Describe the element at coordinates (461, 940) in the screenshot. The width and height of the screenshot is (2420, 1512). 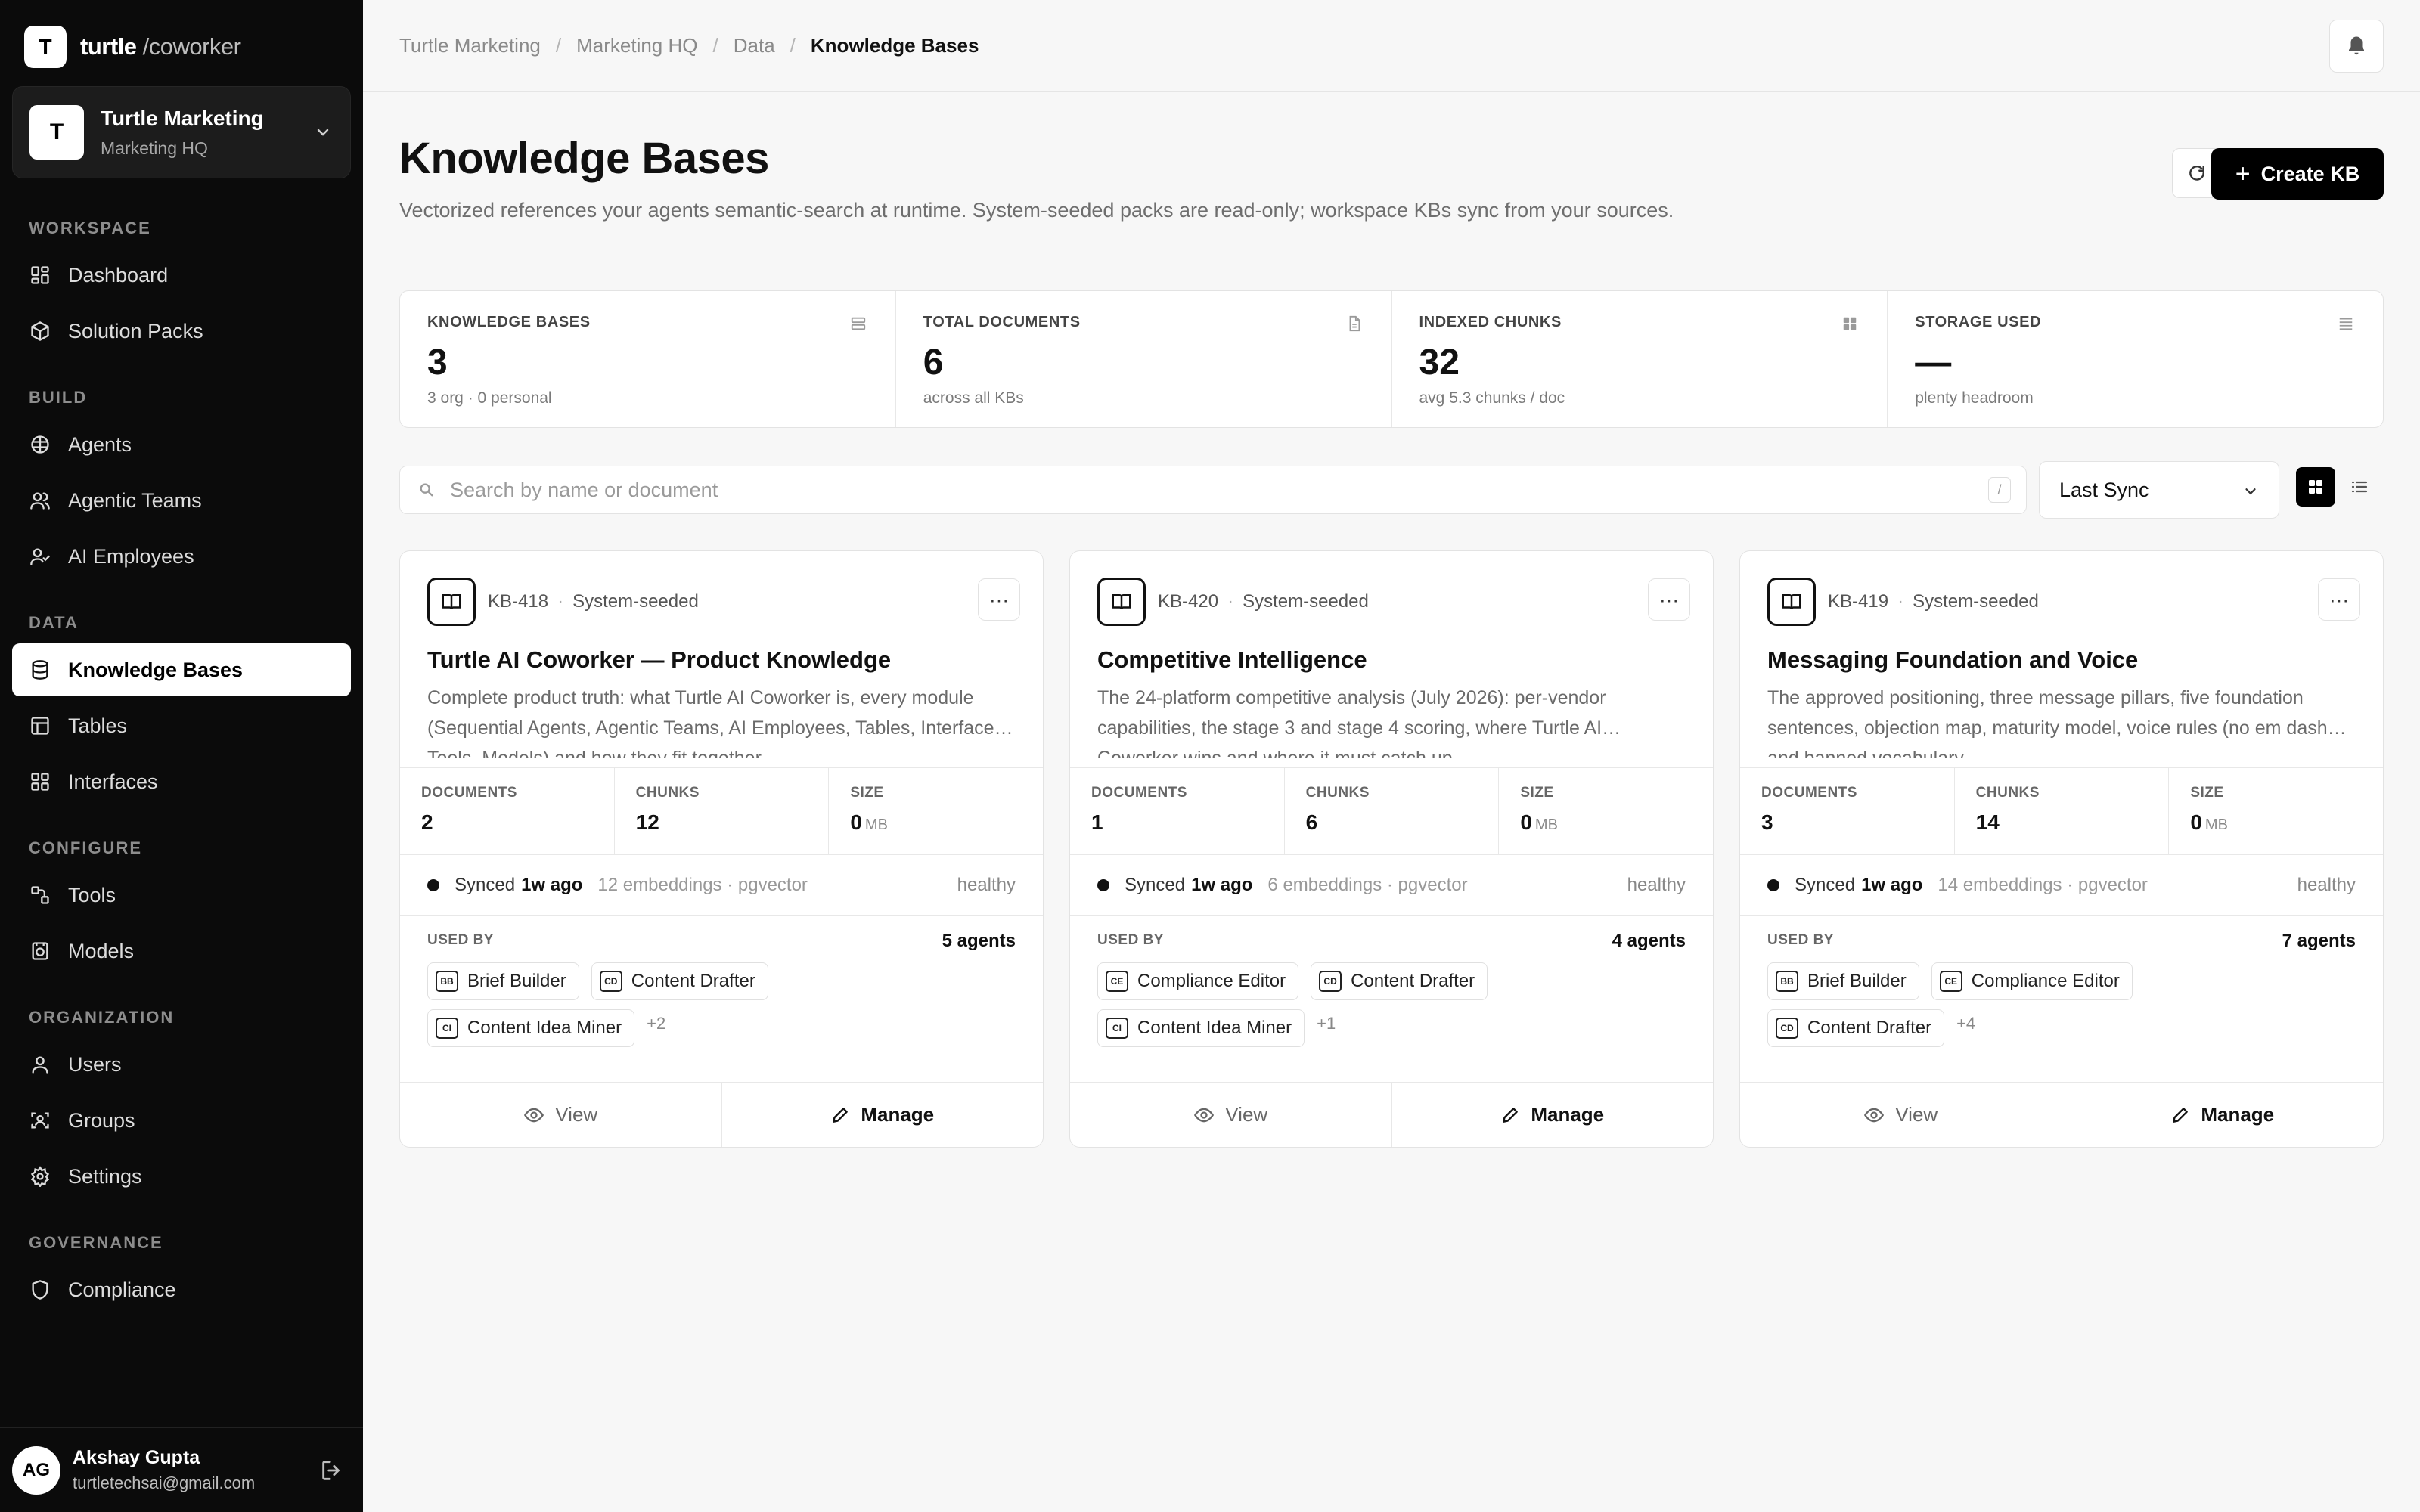
I see `used-by-label: USED BY` at that location.